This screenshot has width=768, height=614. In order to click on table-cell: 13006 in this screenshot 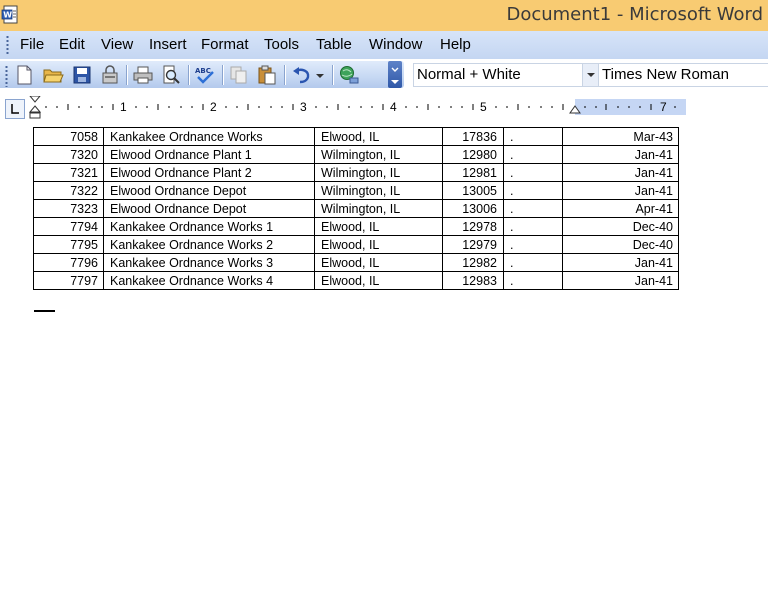, I will do `click(473, 208)`.